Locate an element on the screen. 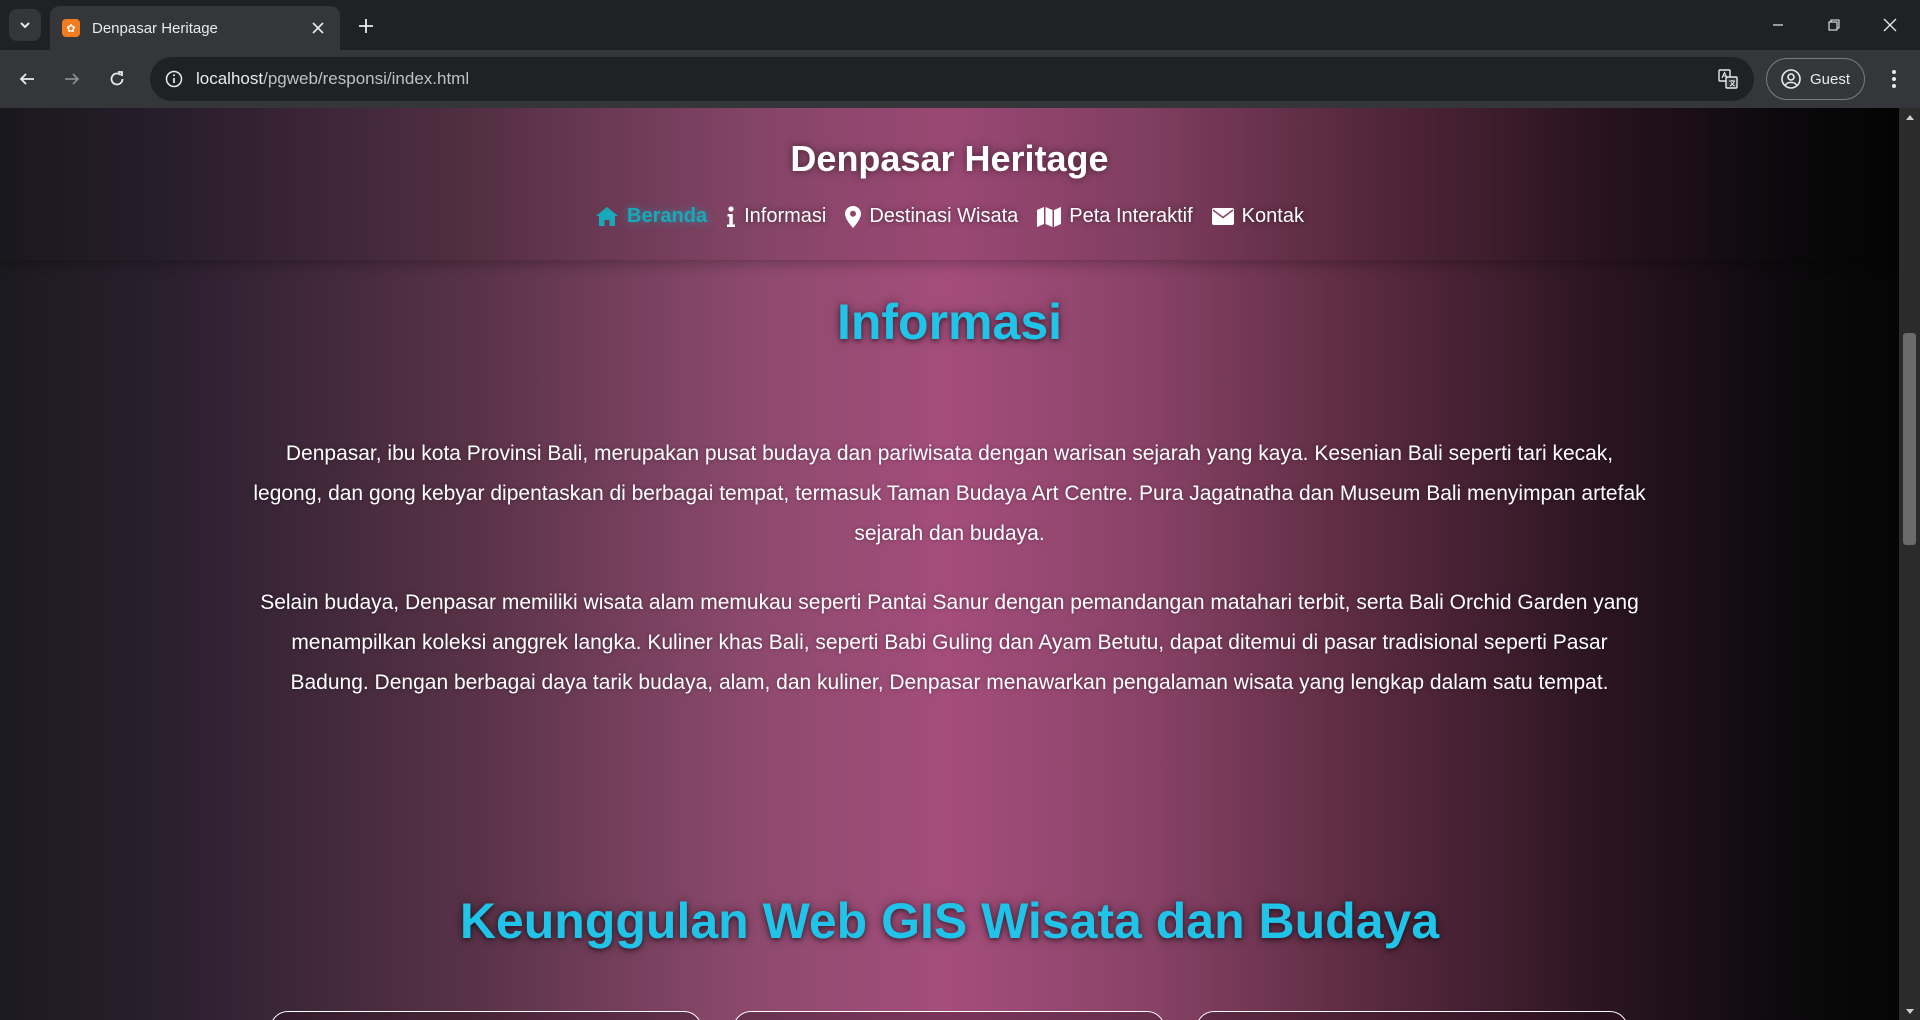 The image size is (1920, 1020). keunggulan-title: Keunggulan Web GIS Wisata dan Budaya is located at coordinates (949, 921).